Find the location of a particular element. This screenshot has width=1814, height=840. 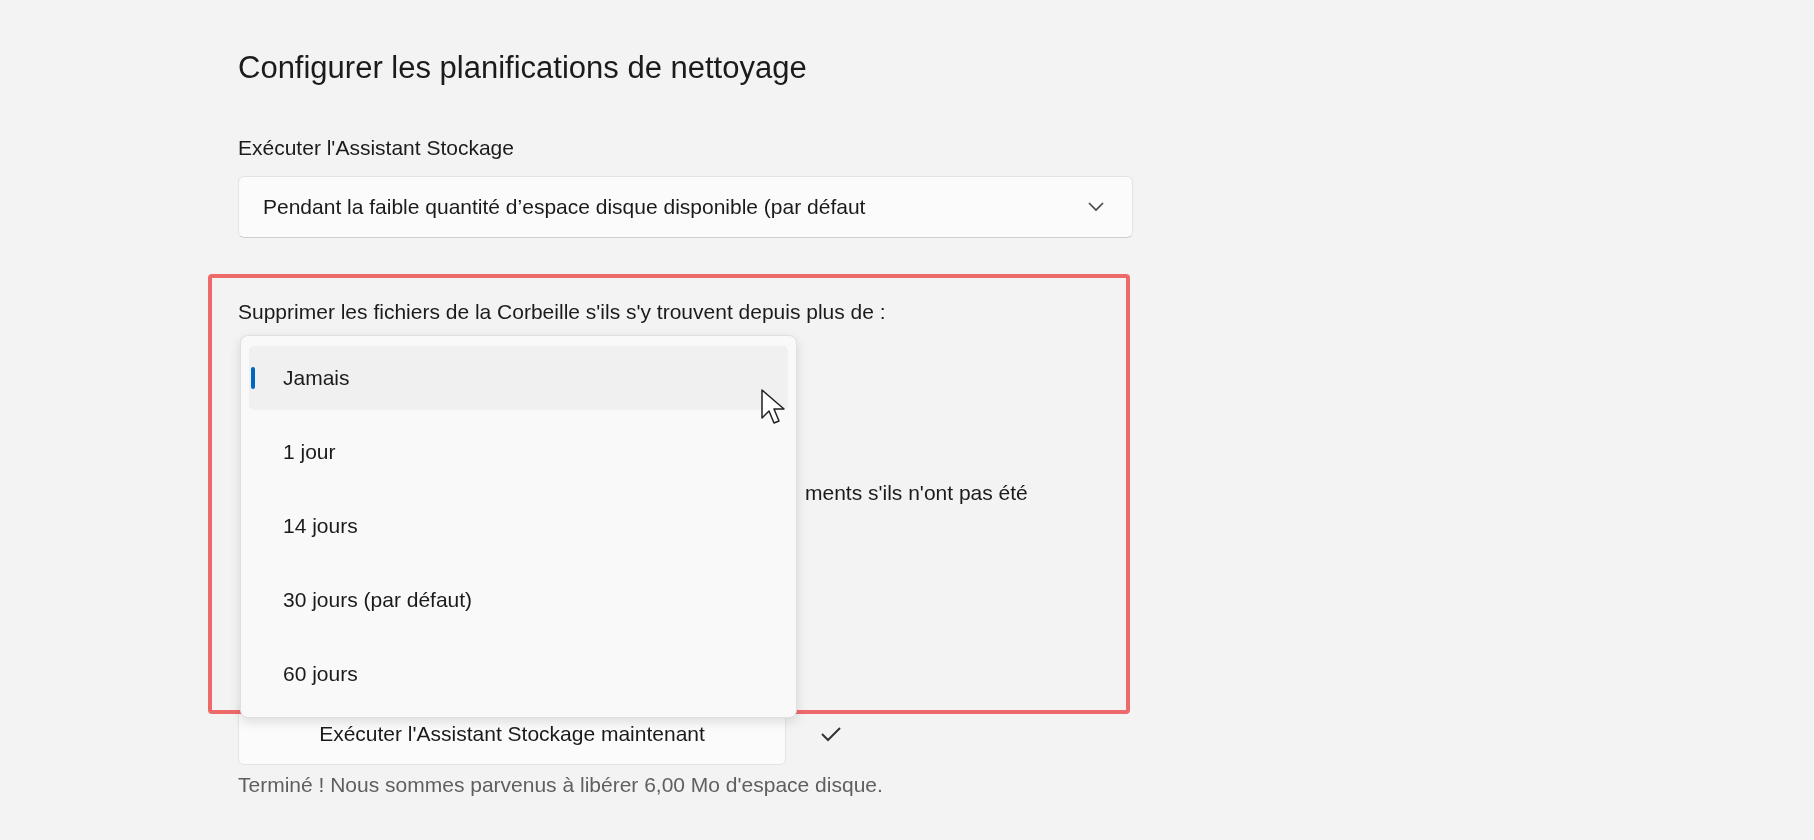

menu-item: 60 jours is located at coordinates (518, 674).